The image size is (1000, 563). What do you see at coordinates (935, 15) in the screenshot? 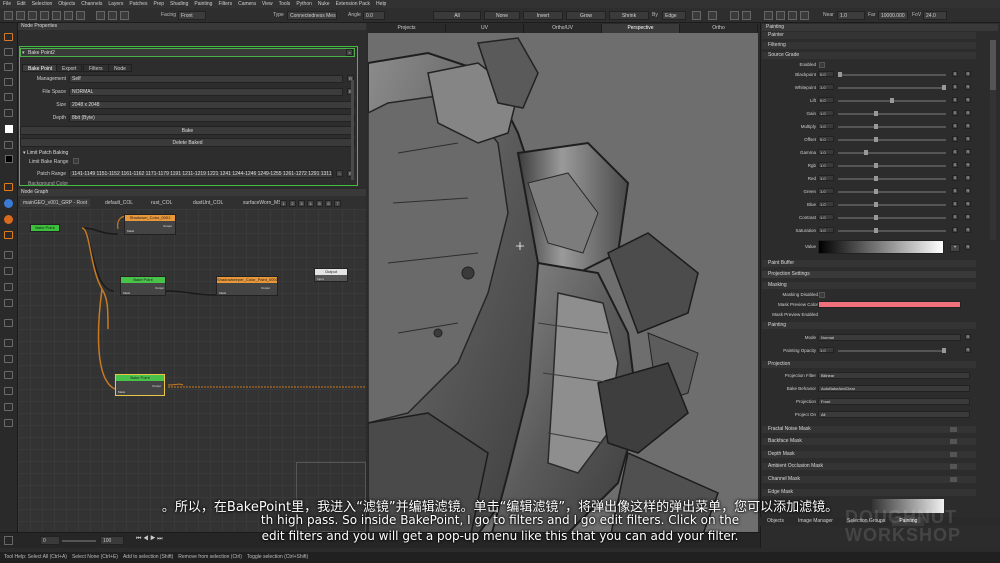
I see `fov-input: 24.0` at bounding box center [935, 15].